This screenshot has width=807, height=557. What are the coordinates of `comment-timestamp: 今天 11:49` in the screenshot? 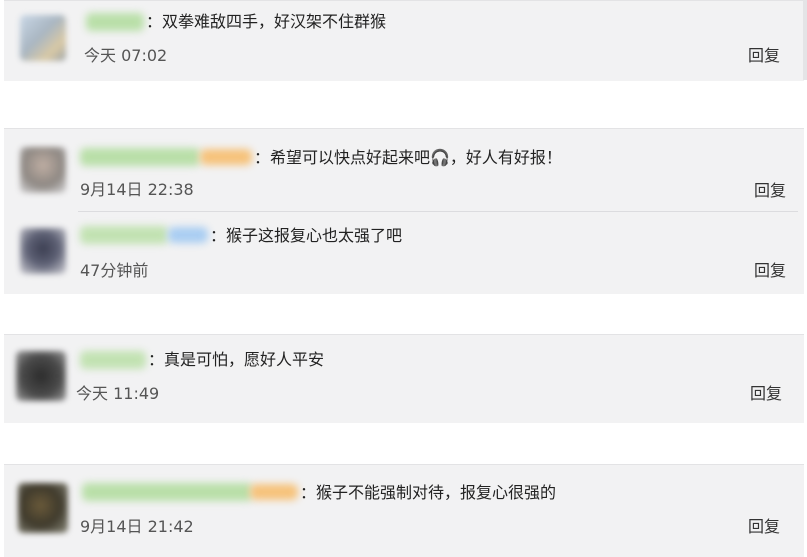 It's located at (118, 393).